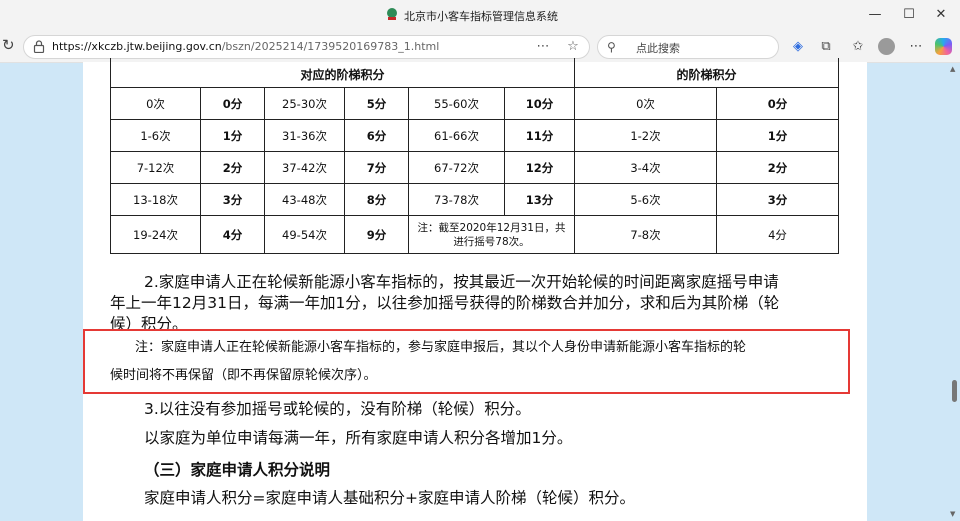  I want to click on scroll-down-icon: ▼, so click(952, 514).